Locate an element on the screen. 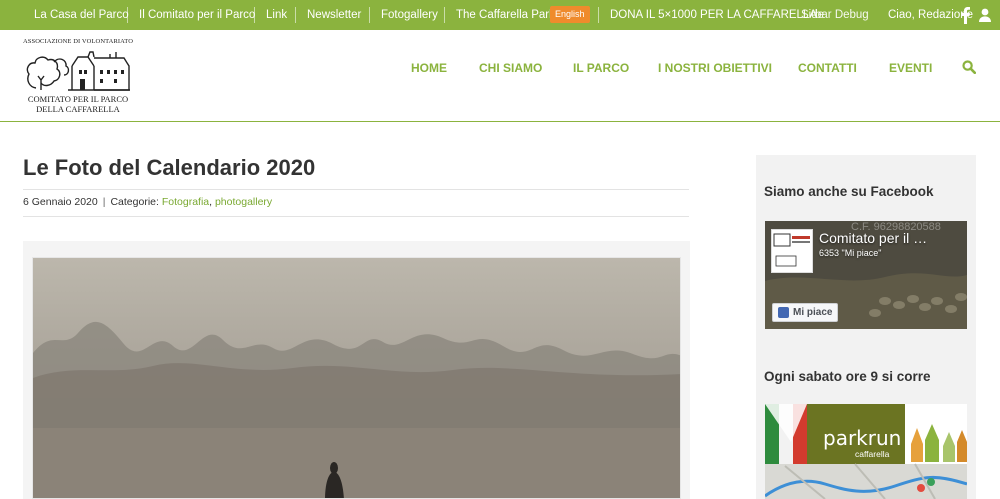 Image resolution: width=1000 pixels, height=499 pixels. logo-association-text: ASSOCIAZIONE DI VOLONTARIATO is located at coordinates (77, 41).